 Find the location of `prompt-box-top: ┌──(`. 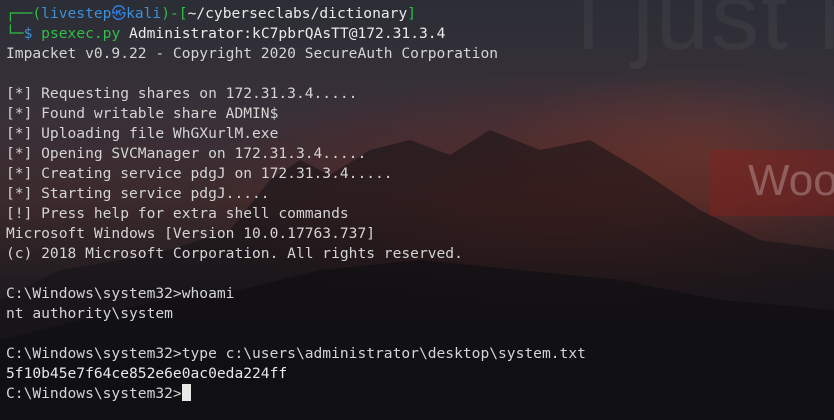

prompt-box-top: ┌──( is located at coordinates (24, 13).